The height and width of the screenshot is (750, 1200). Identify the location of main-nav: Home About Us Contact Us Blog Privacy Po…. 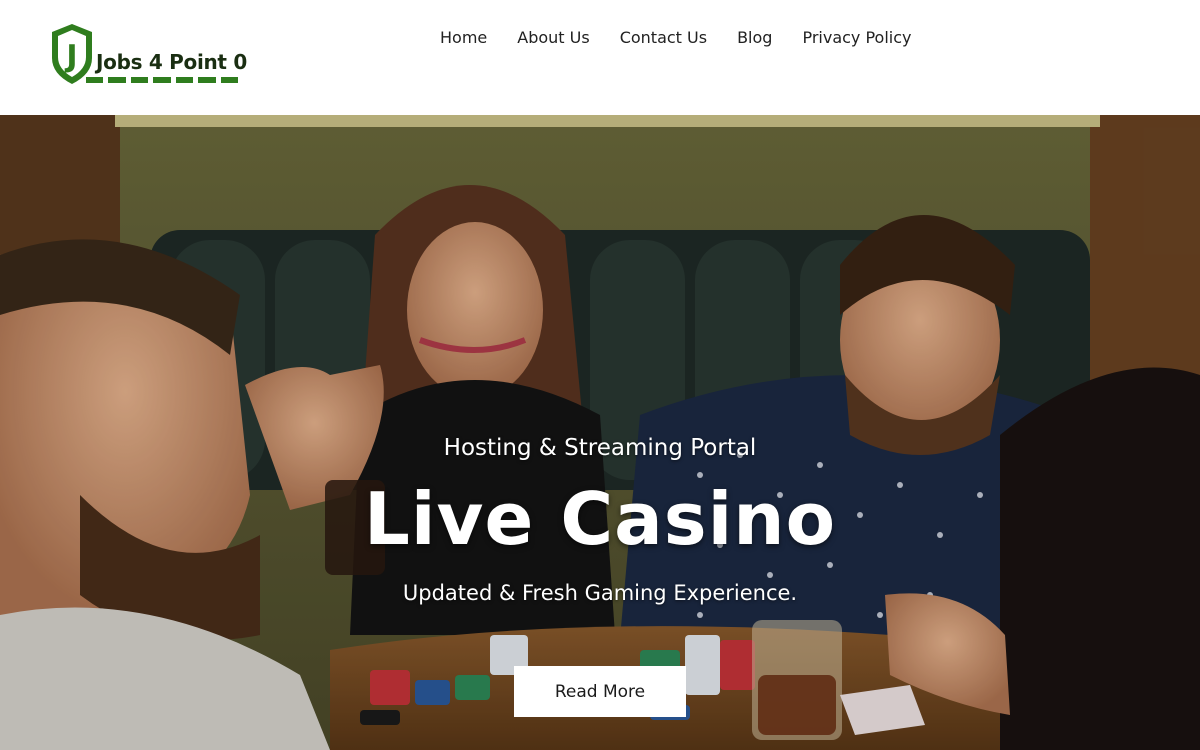
(676, 38).